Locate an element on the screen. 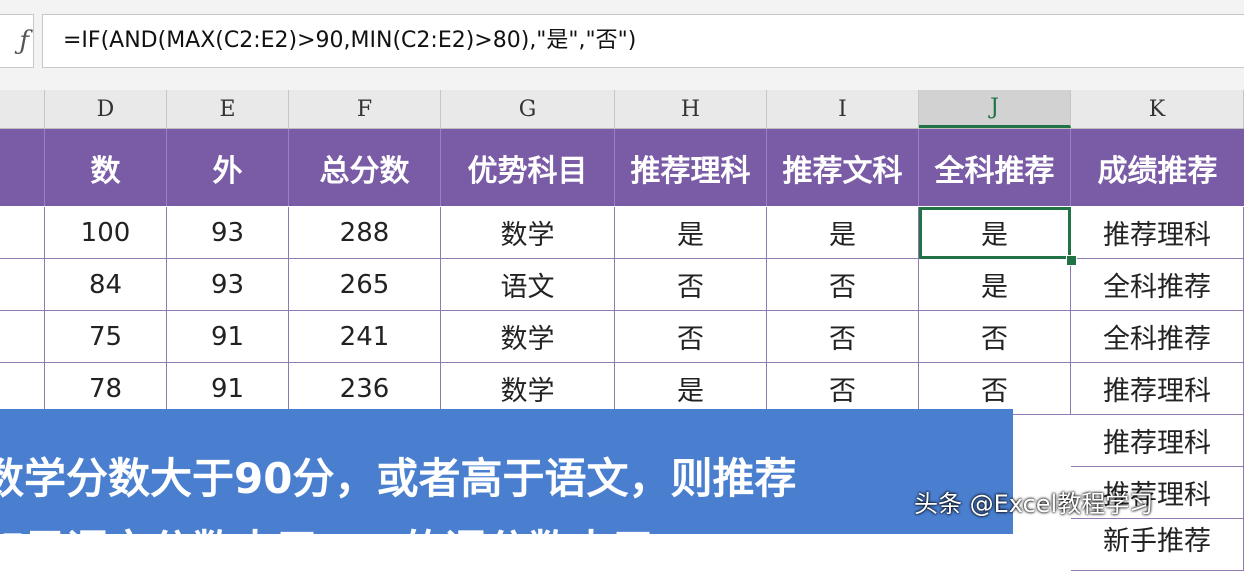 This screenshot has width=1244, height=571. table-cell: 265 is located at coordinates (365, 285).